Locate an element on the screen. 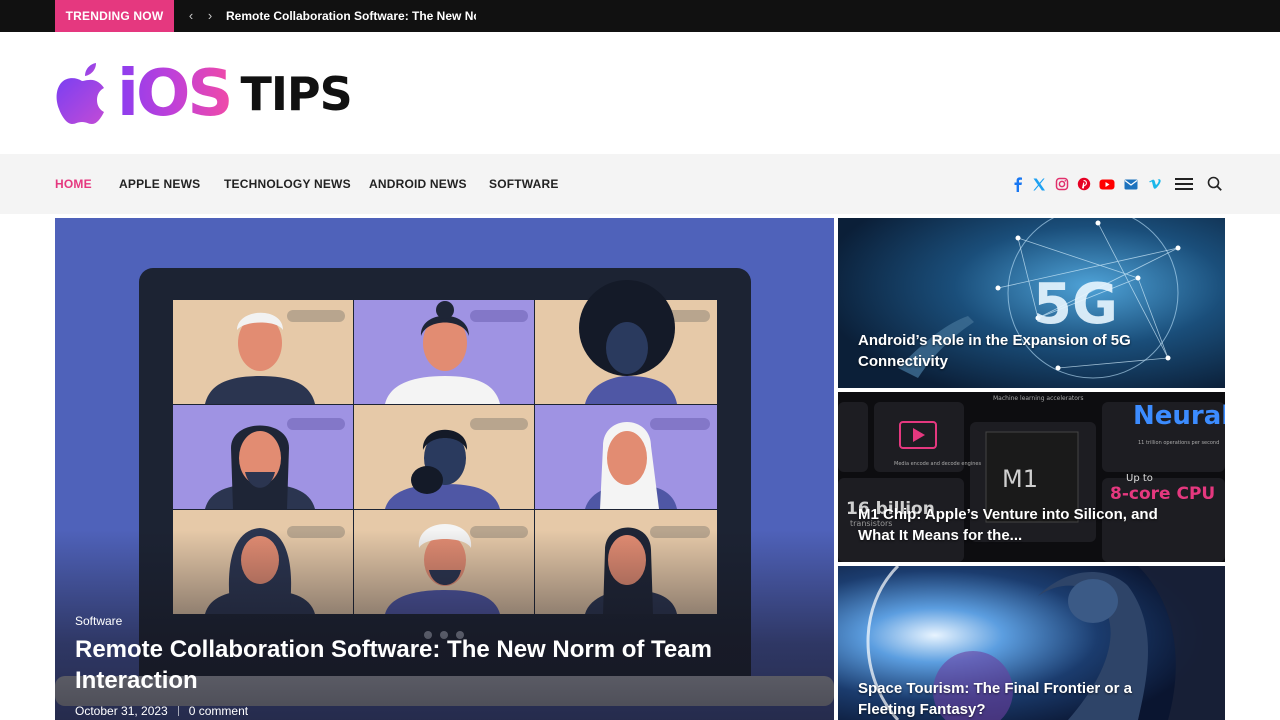  nav-item-apple-news: APPLE NEWS is located at coordinates (159, 184).